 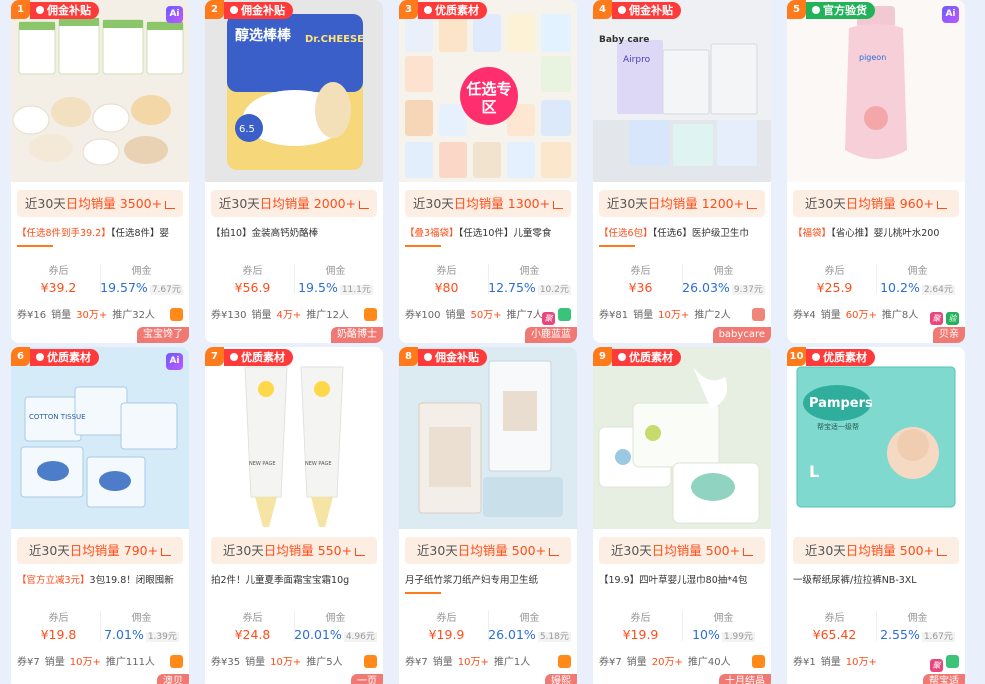 What do you see at coordinates (100, 581) in the screenshot?
I see `product-title: 【官方立减3元】3包19.8！闭眼囤新` at bounding box center [100, 581].